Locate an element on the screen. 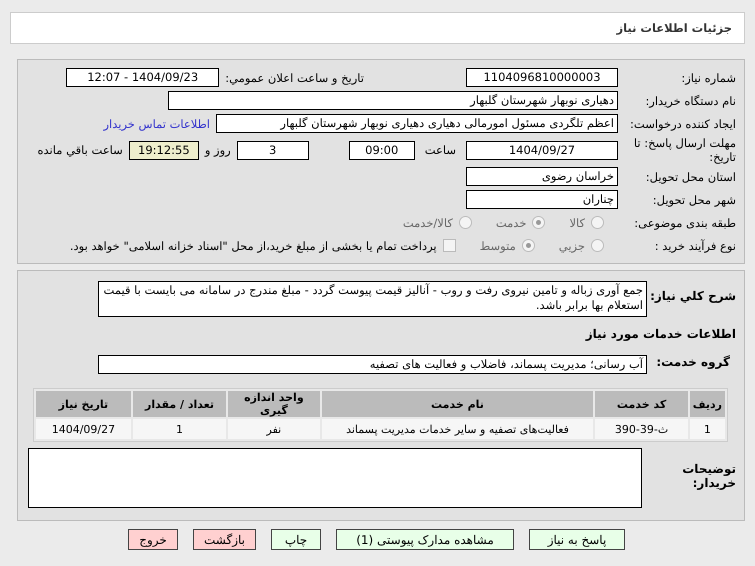 The image size is (755, 566). field-label: طبقه بندی موضوعی: is located at coordinates (684, 223).